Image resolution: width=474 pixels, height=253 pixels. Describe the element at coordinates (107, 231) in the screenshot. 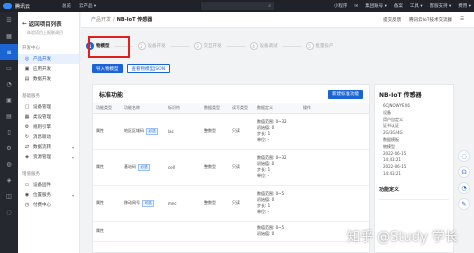

I see `cell-type: 属性` at that location.